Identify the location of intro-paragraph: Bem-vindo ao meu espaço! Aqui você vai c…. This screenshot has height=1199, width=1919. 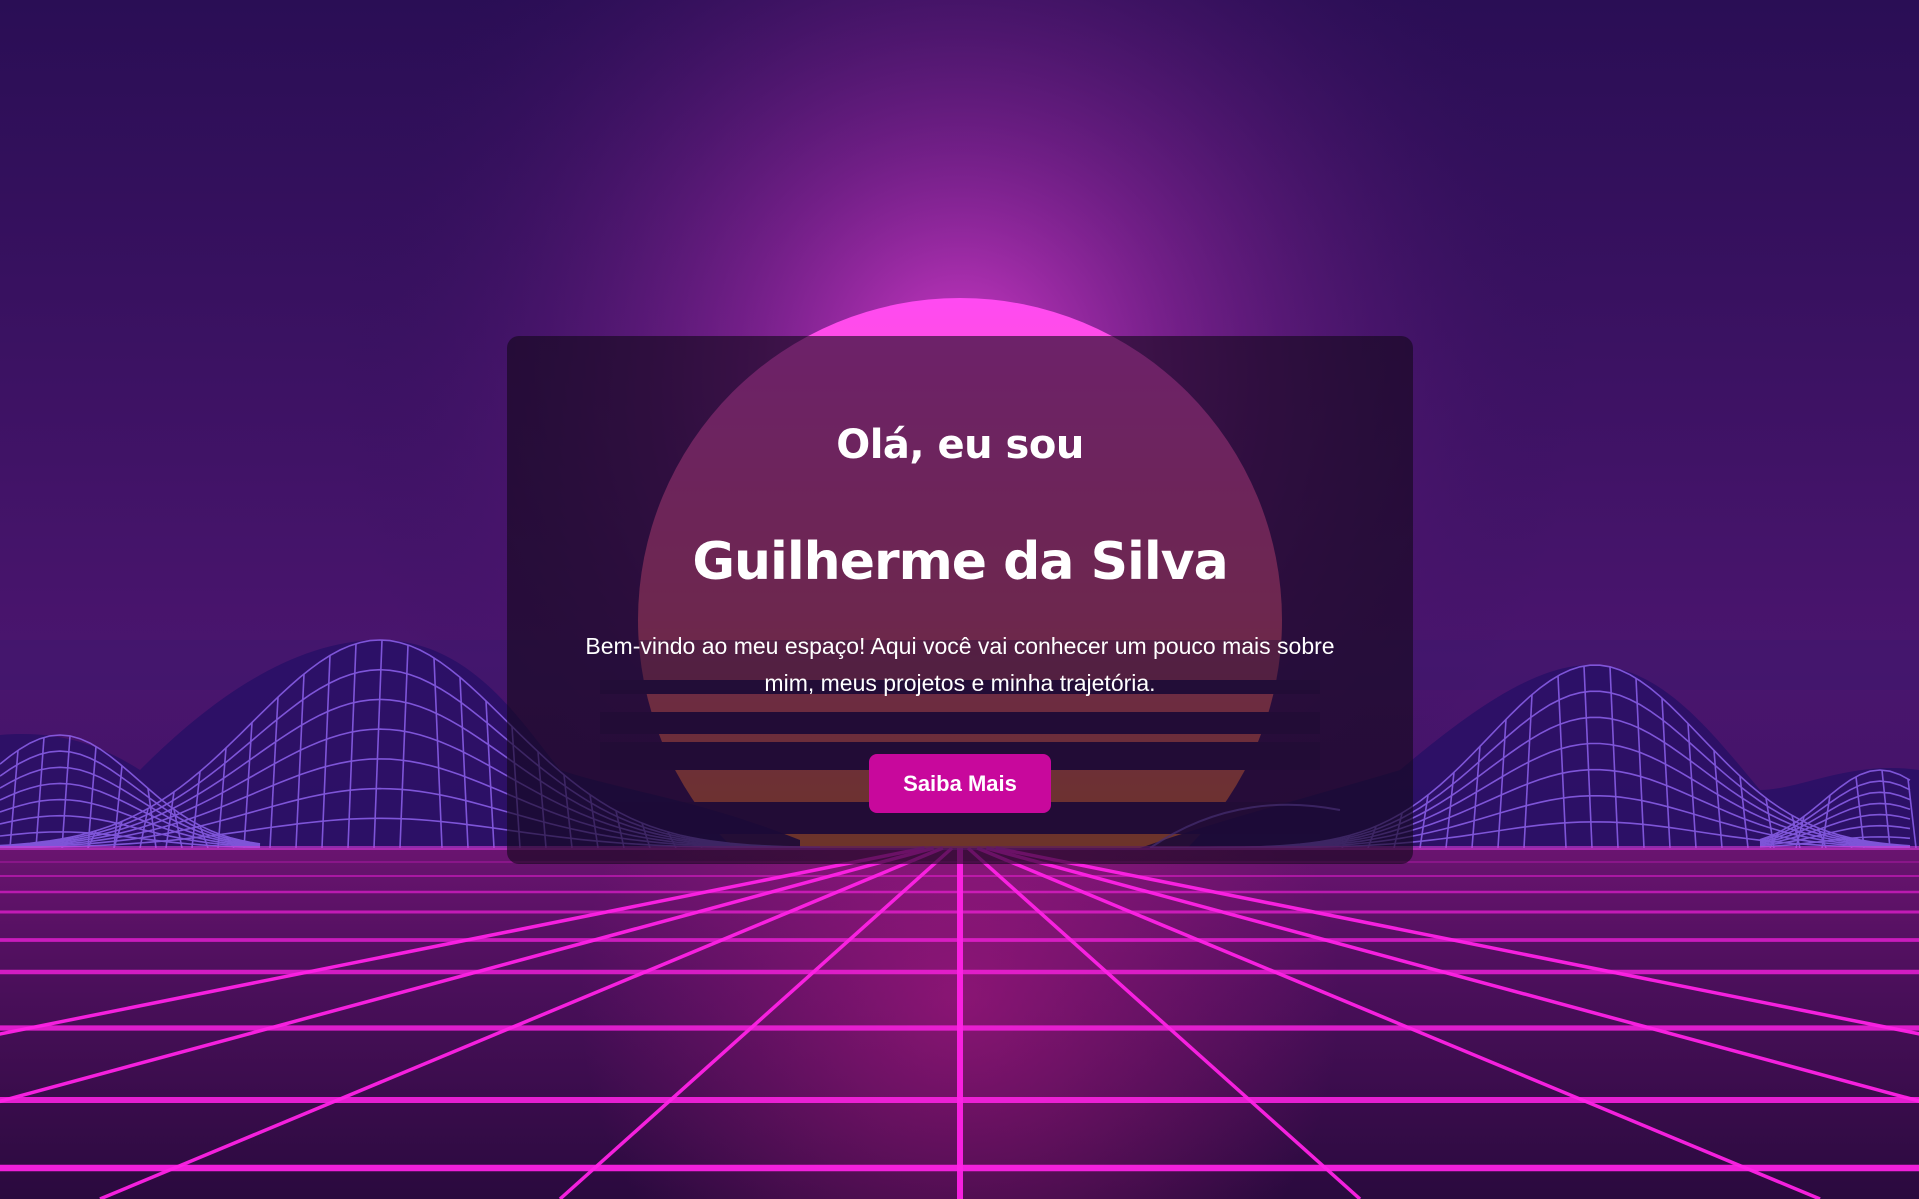
(960, 664).